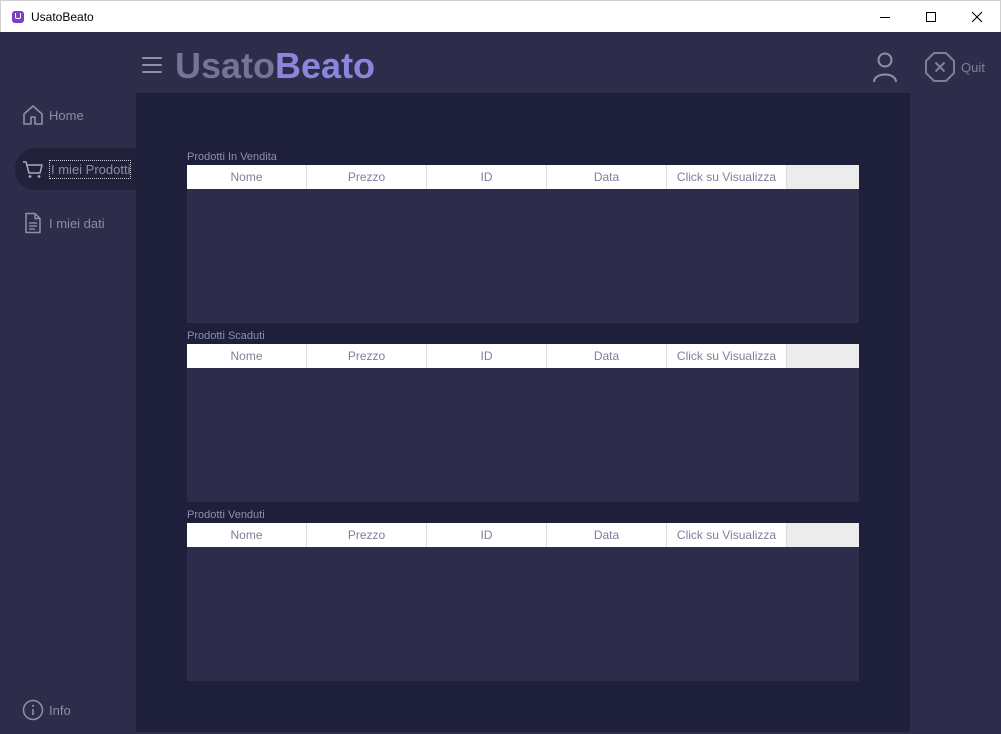  I want to click on maximize-icon, so click(931, 17).